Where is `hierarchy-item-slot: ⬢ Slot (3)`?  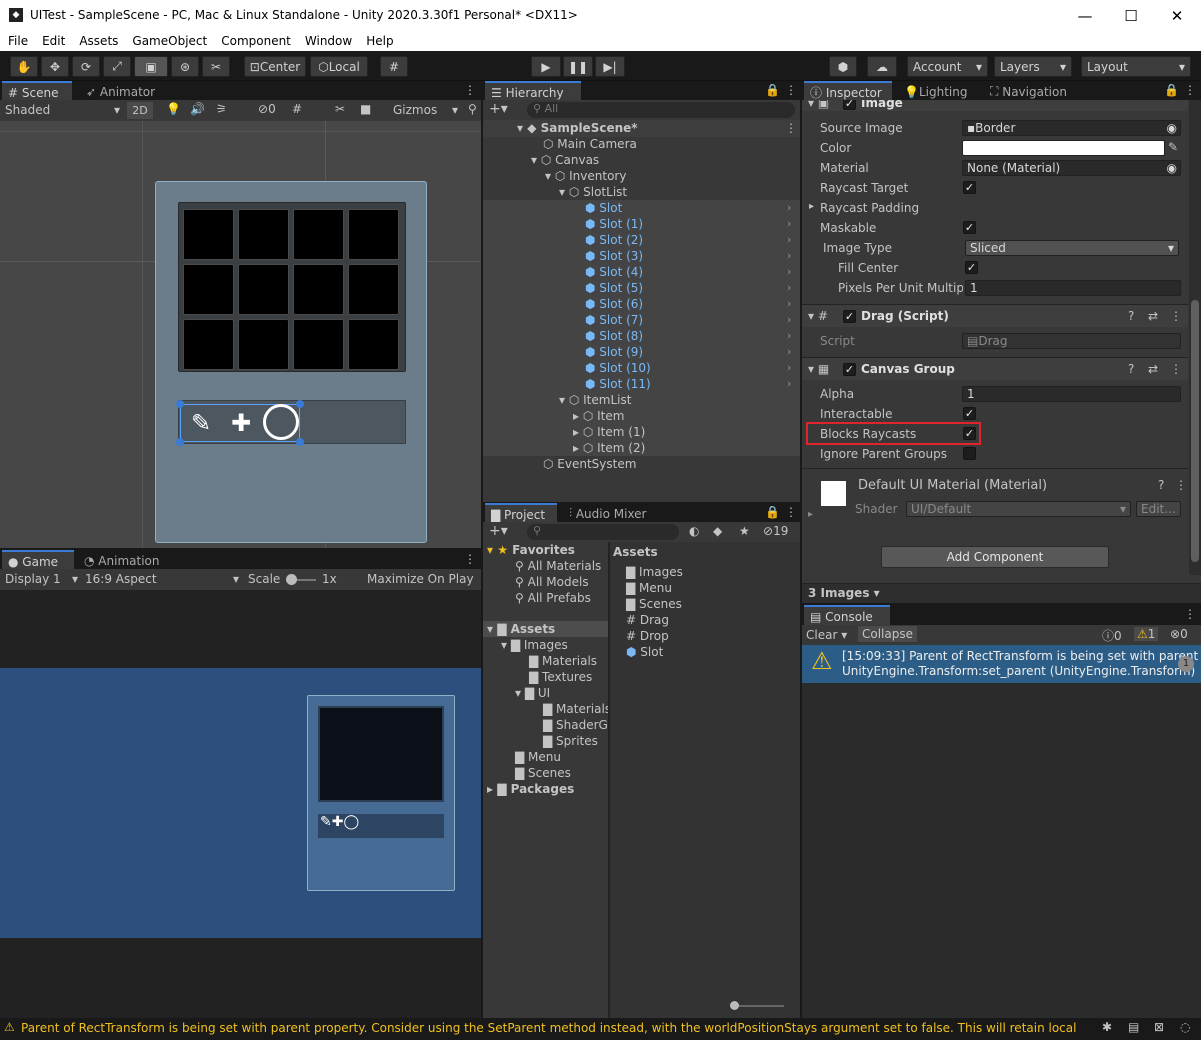
hierarchy-item-slot: ⬢ Slot (3) is located at coordinates (614, 256).